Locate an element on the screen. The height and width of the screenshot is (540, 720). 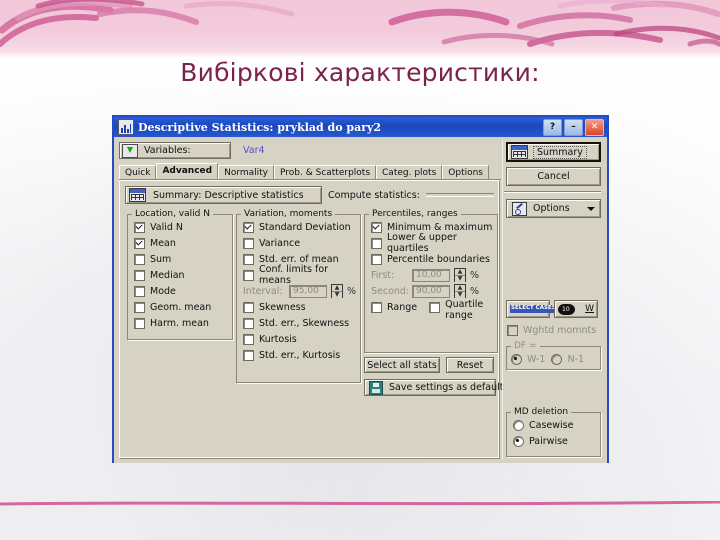
radio-df-w-1: W-1 is located at coordinates (528, 359).